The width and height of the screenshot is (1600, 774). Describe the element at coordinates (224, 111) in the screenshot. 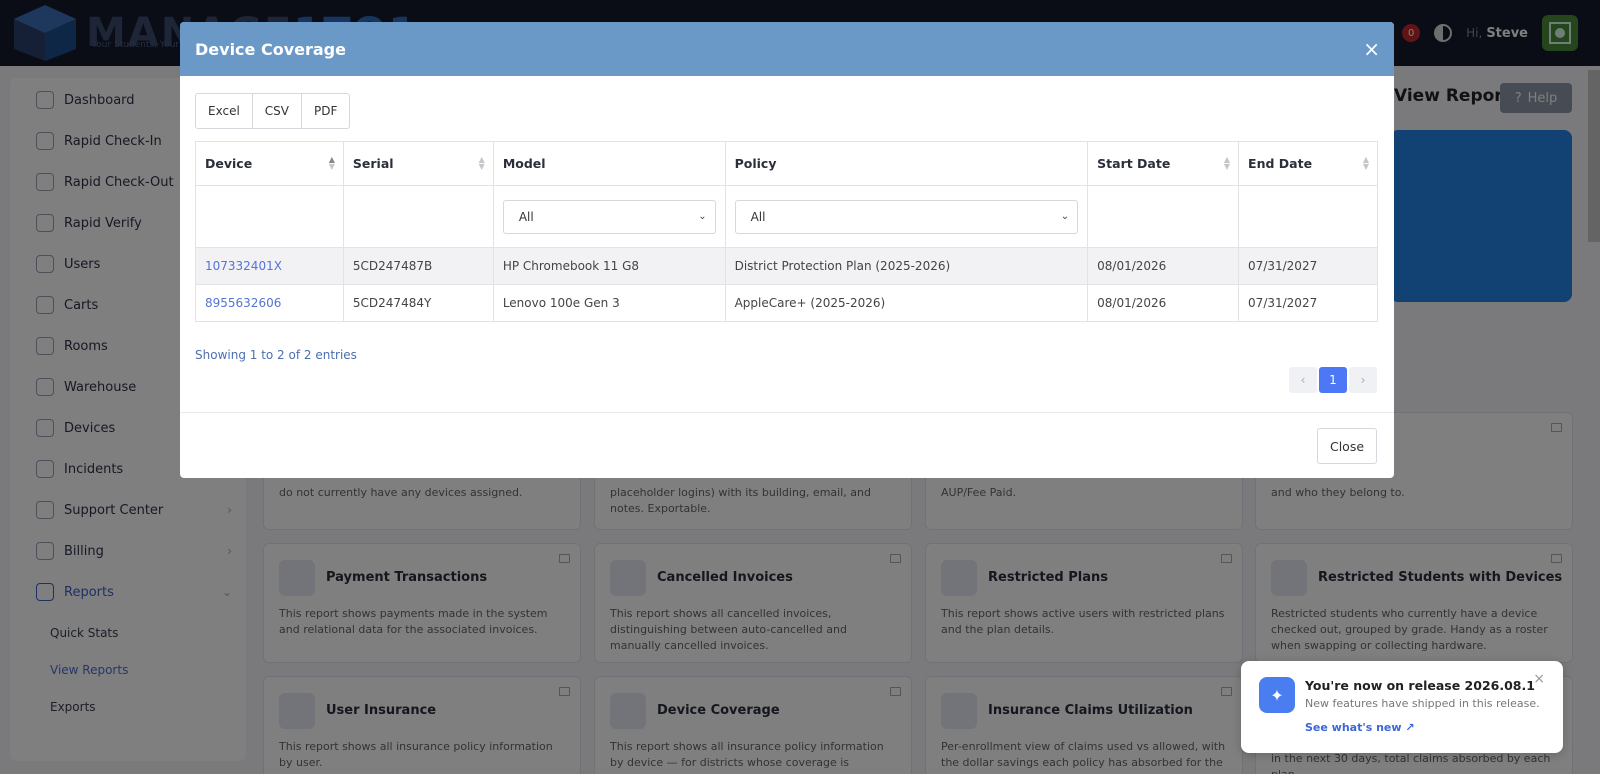

I see `export-excel-button: Excel` at that location.